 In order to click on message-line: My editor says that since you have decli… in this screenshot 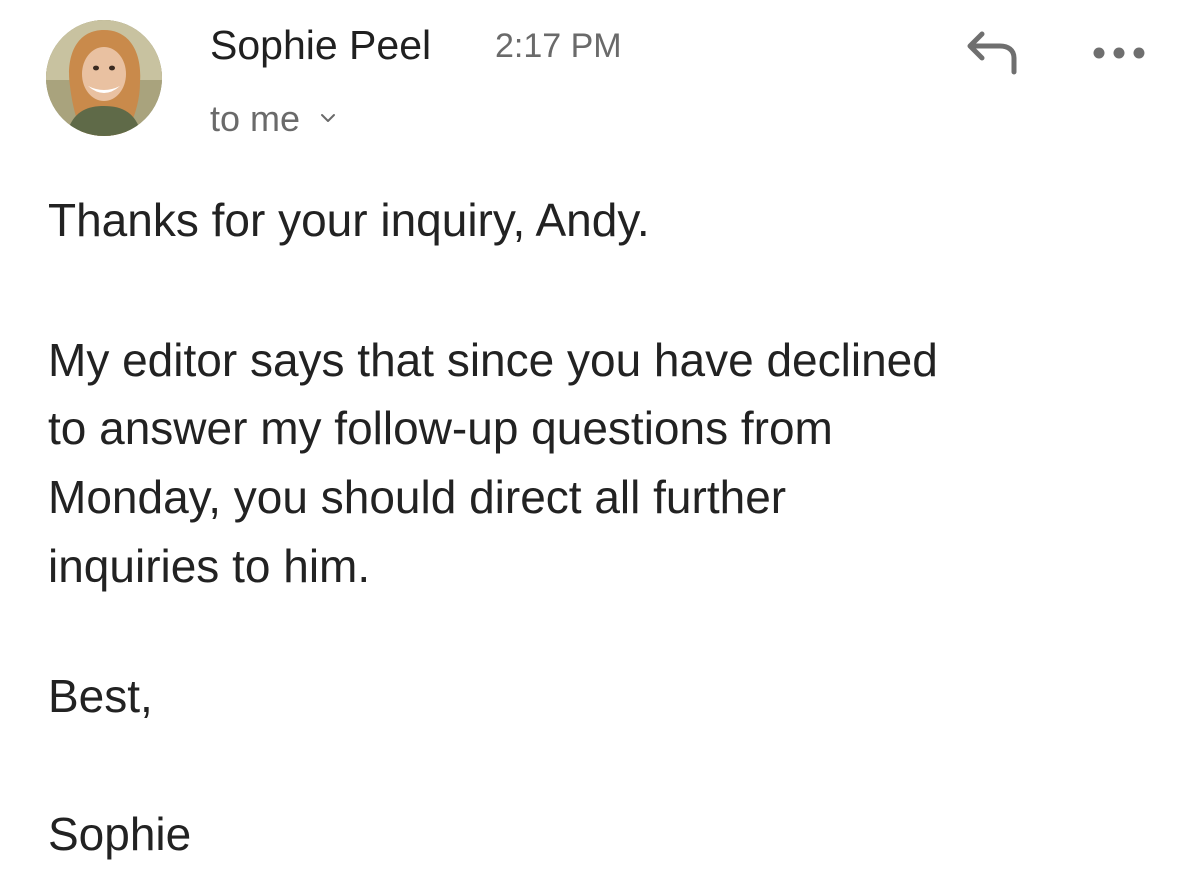, I will do `click(493, 360)`.